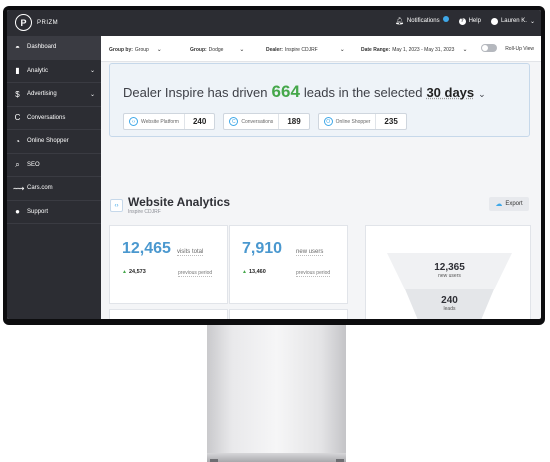 This screenshot has height=462, width=550. What do you see at coordinates (199, 121) in the screenshot?
I see `chip-value: 240` at bounding box center [199, 121].